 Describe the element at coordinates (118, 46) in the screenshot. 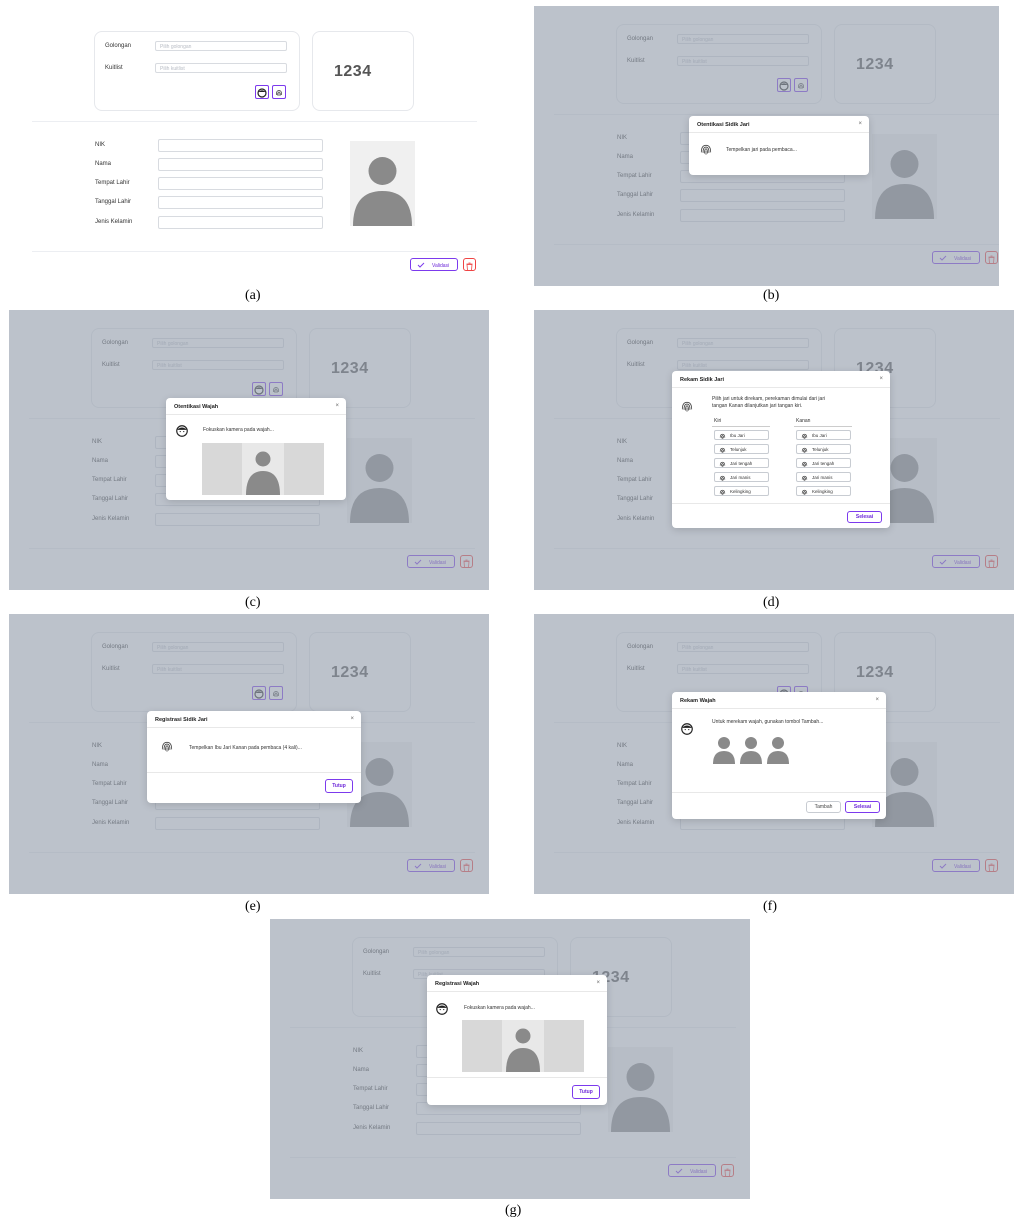

I see `golongan-label: Golongan` at that location.